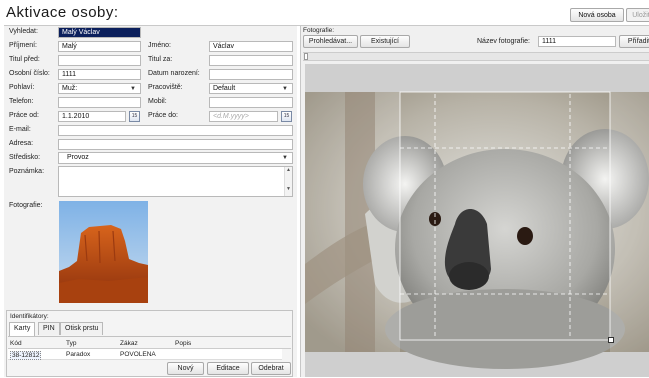 The height and width of the screenshot is (378, 649). What do you see at coordinates (251, 60) in the screenshot?
I see `title-after-input` at bounding box center [251, 60].